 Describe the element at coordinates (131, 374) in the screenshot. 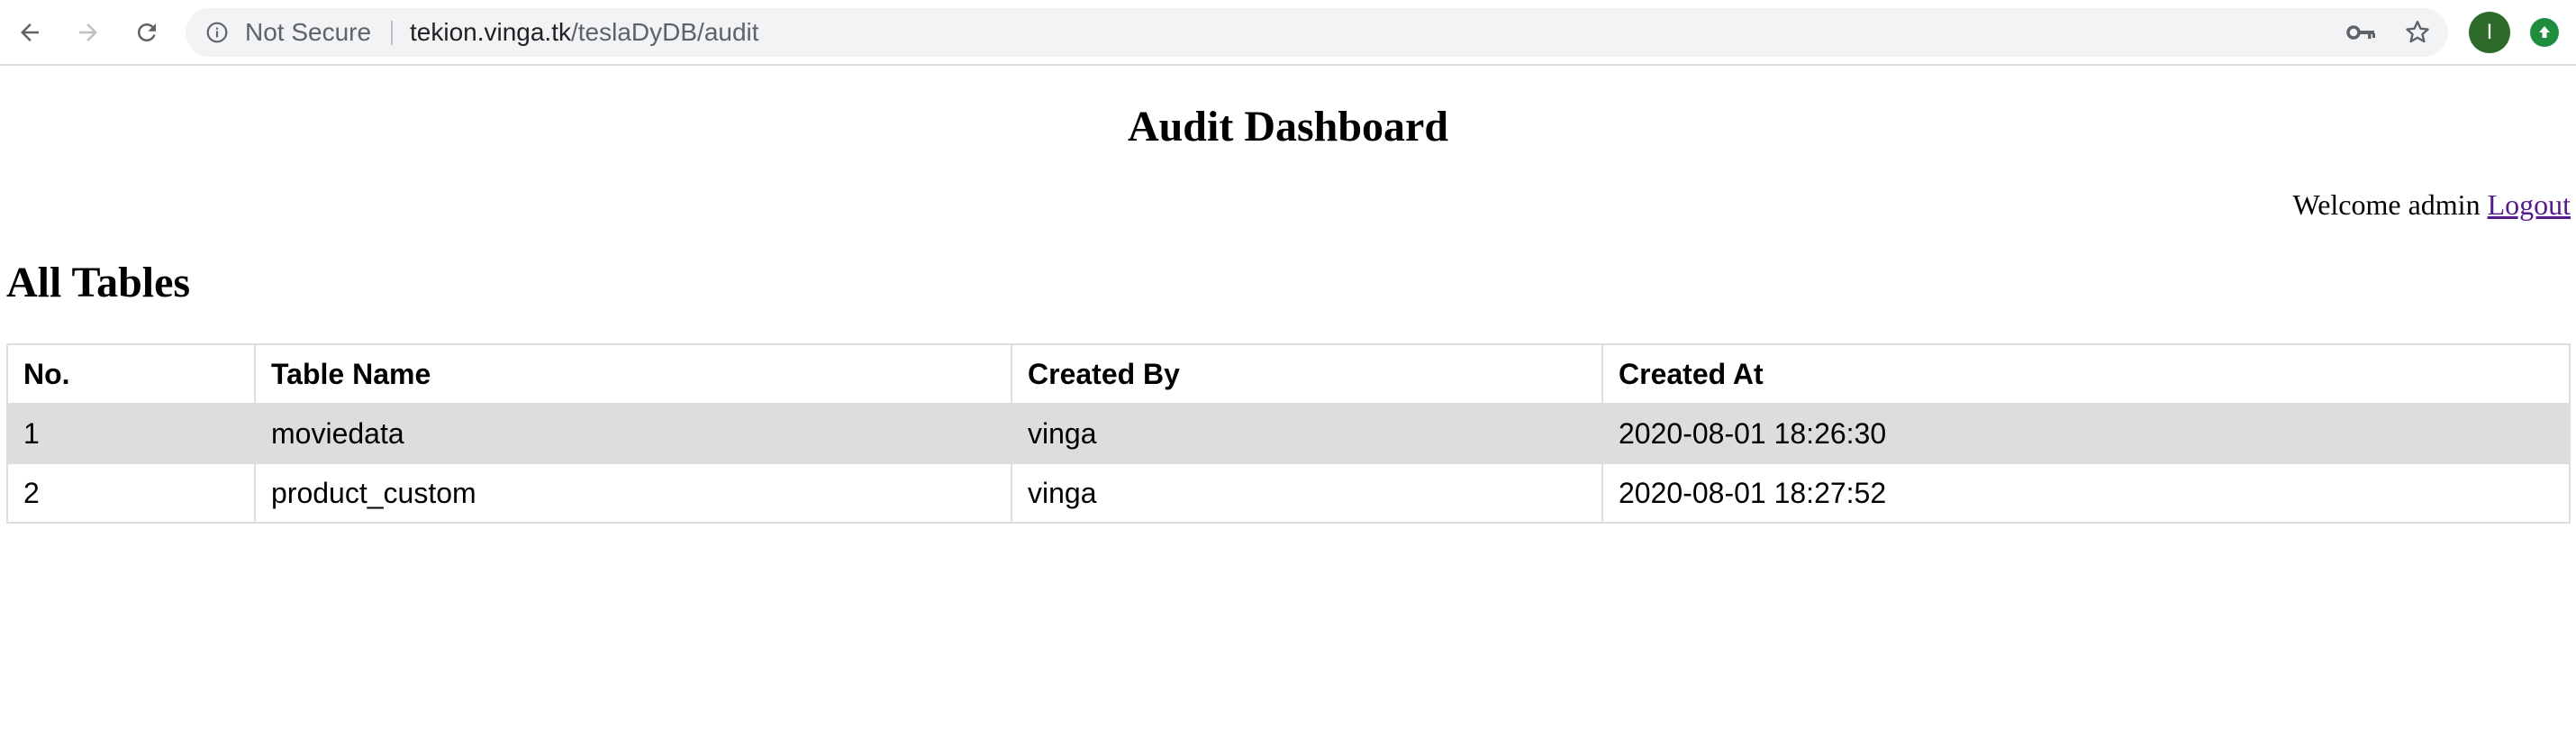

I see `header-no: No.` at that location.